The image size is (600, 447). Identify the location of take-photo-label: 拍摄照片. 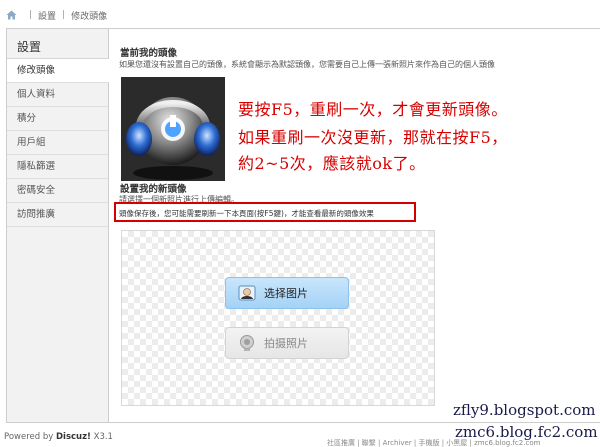
(286, 343).